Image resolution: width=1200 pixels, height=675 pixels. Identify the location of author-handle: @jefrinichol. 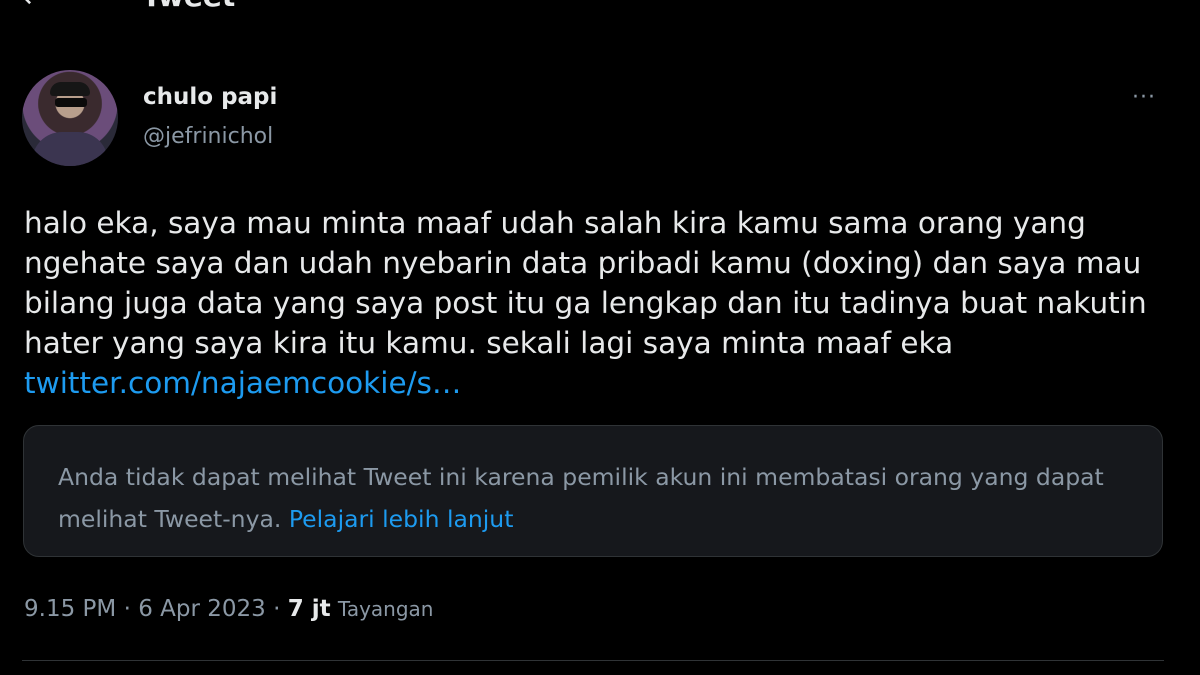
(208, 136).